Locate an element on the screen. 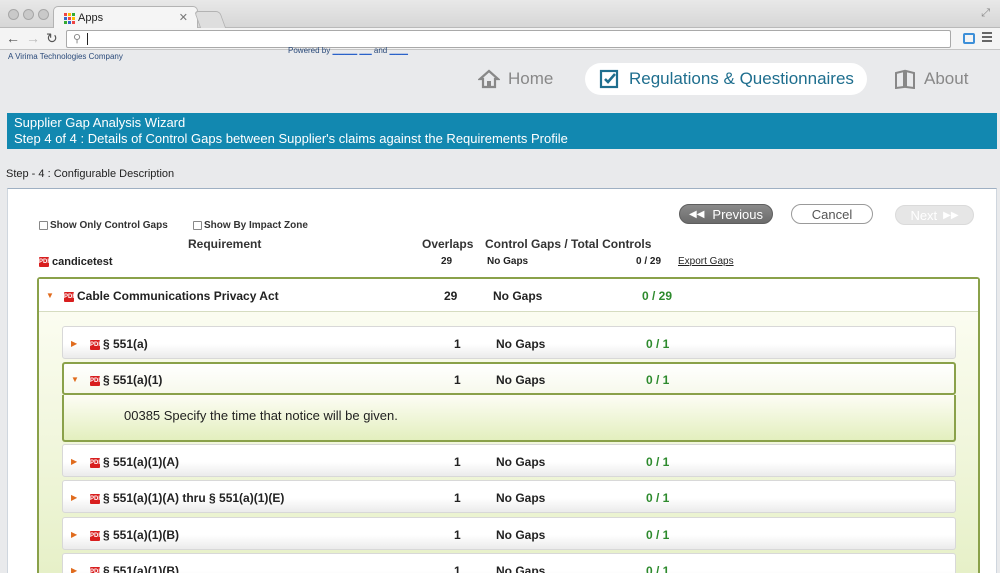  forward-icon: → is located at coordinates (33, 38).